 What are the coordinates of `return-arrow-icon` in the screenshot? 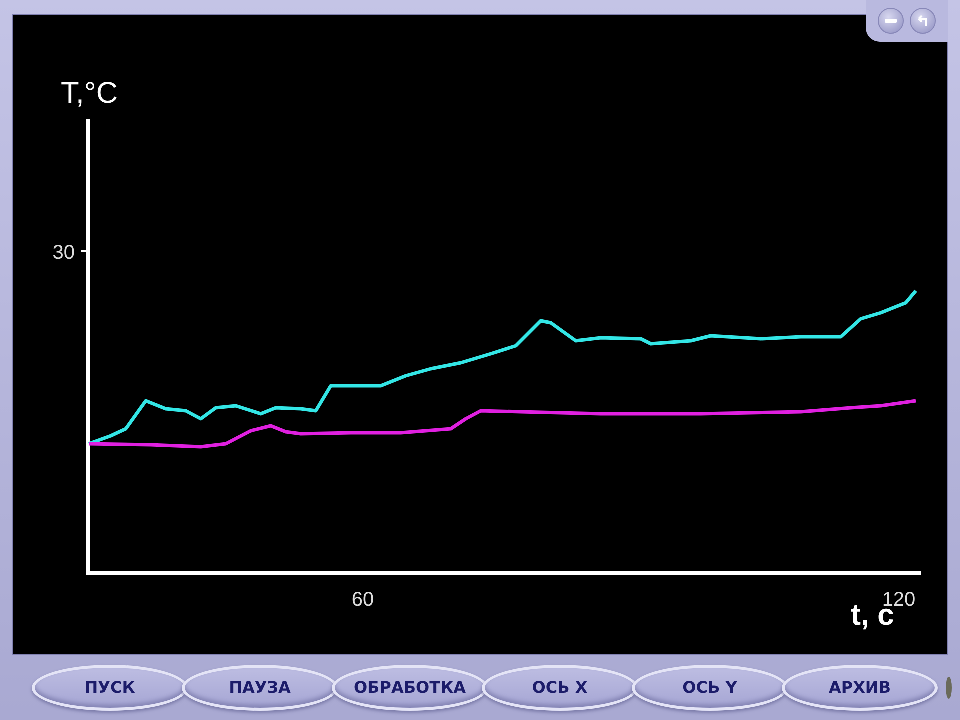 It's located at (923, 21).